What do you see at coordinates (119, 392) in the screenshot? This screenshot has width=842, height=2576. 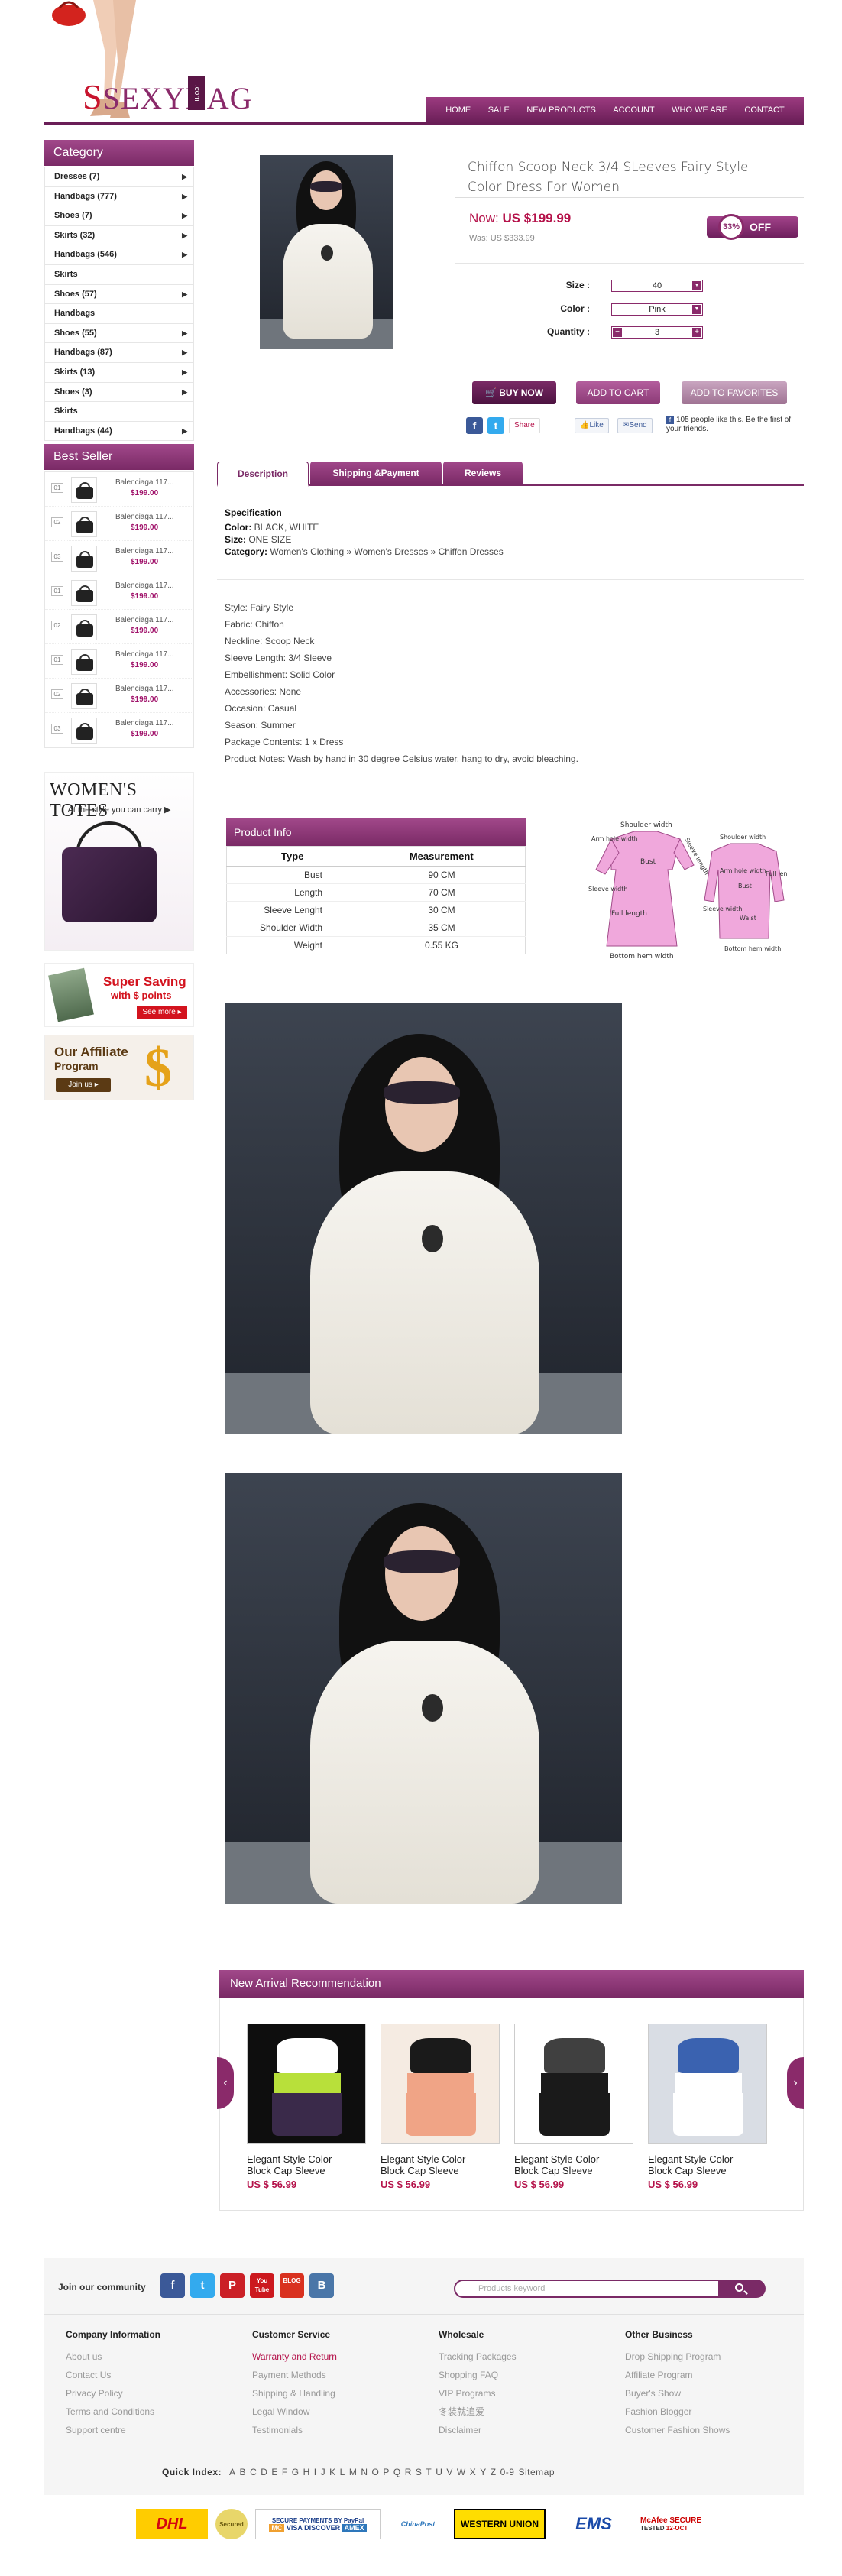 I see `category-item: Shoes (3) ▶` at bounding box center [119, 392].